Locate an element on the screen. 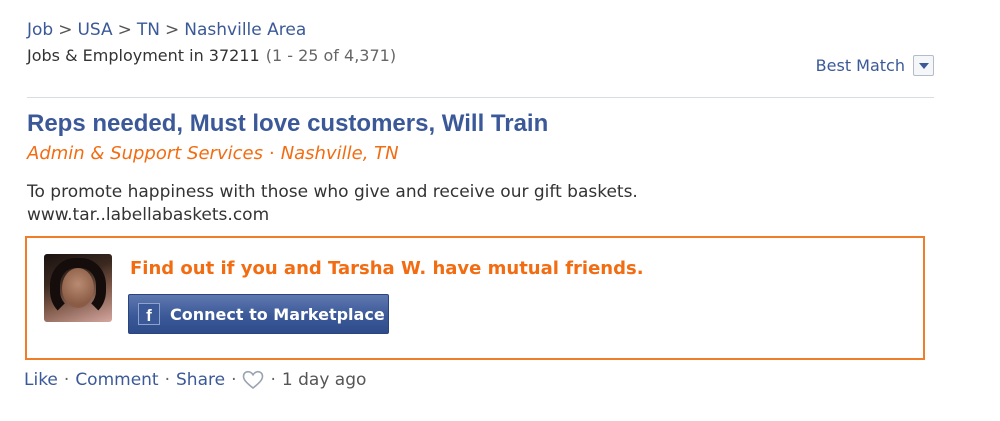 Image resolution: width=1000 pixels, height=421 pixels. breadcrumb-job: Job is located at coordinates (40, 30).